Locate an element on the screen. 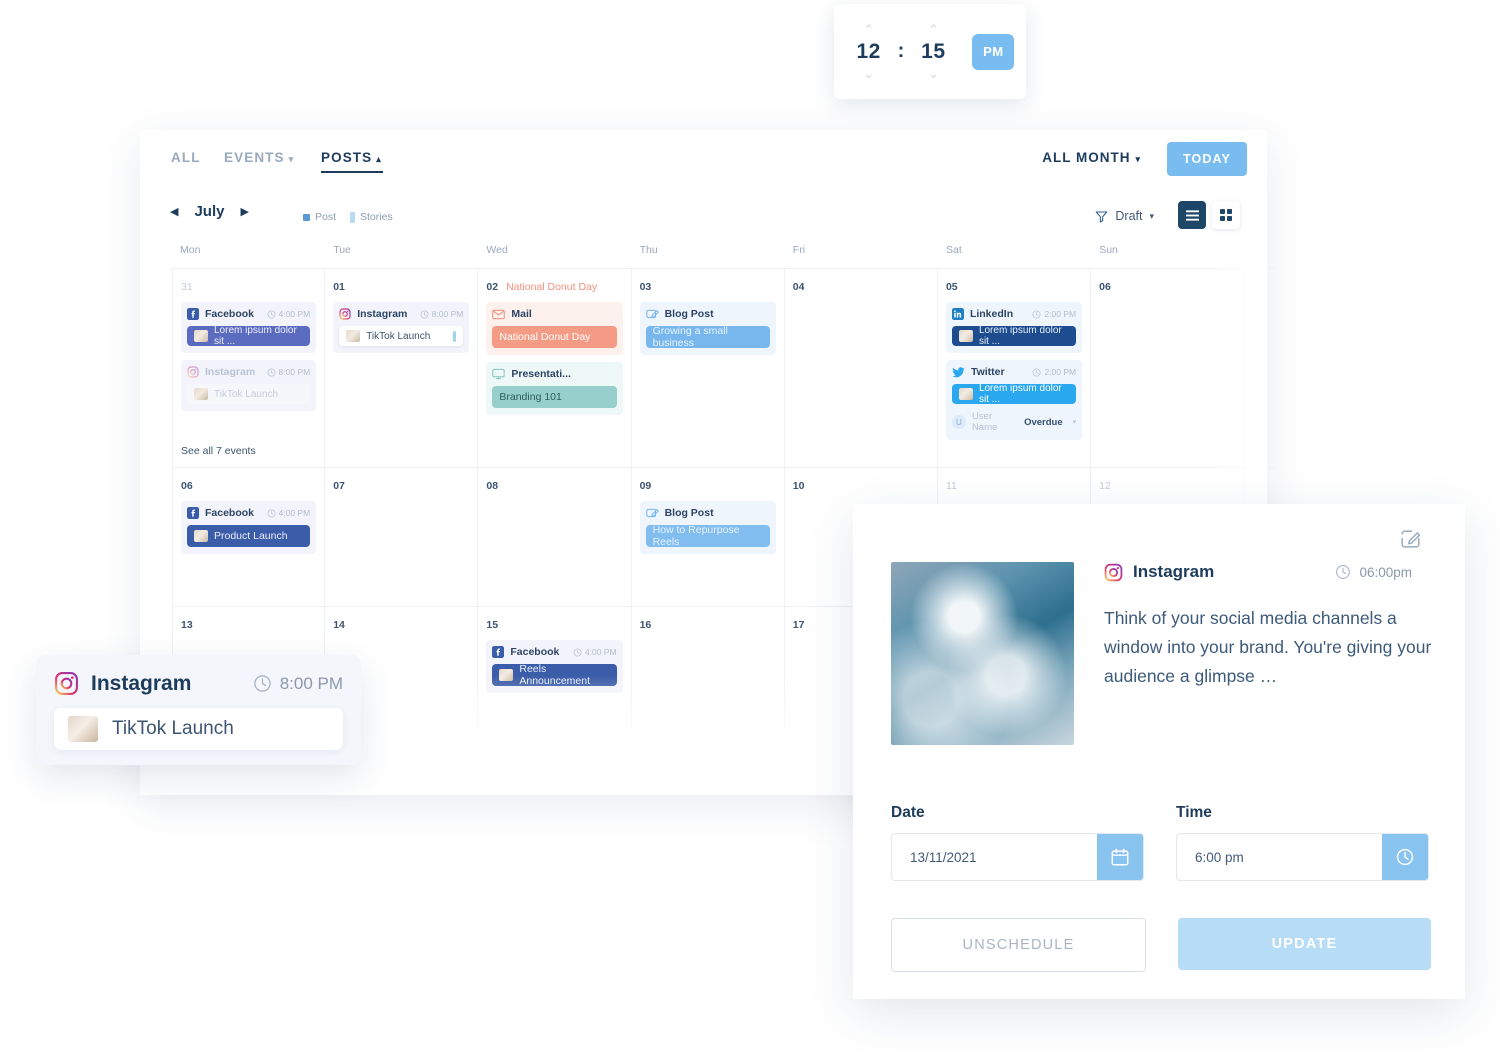  calendar-event: Presentati... Branding 101 is located at coordinates (554, 388).